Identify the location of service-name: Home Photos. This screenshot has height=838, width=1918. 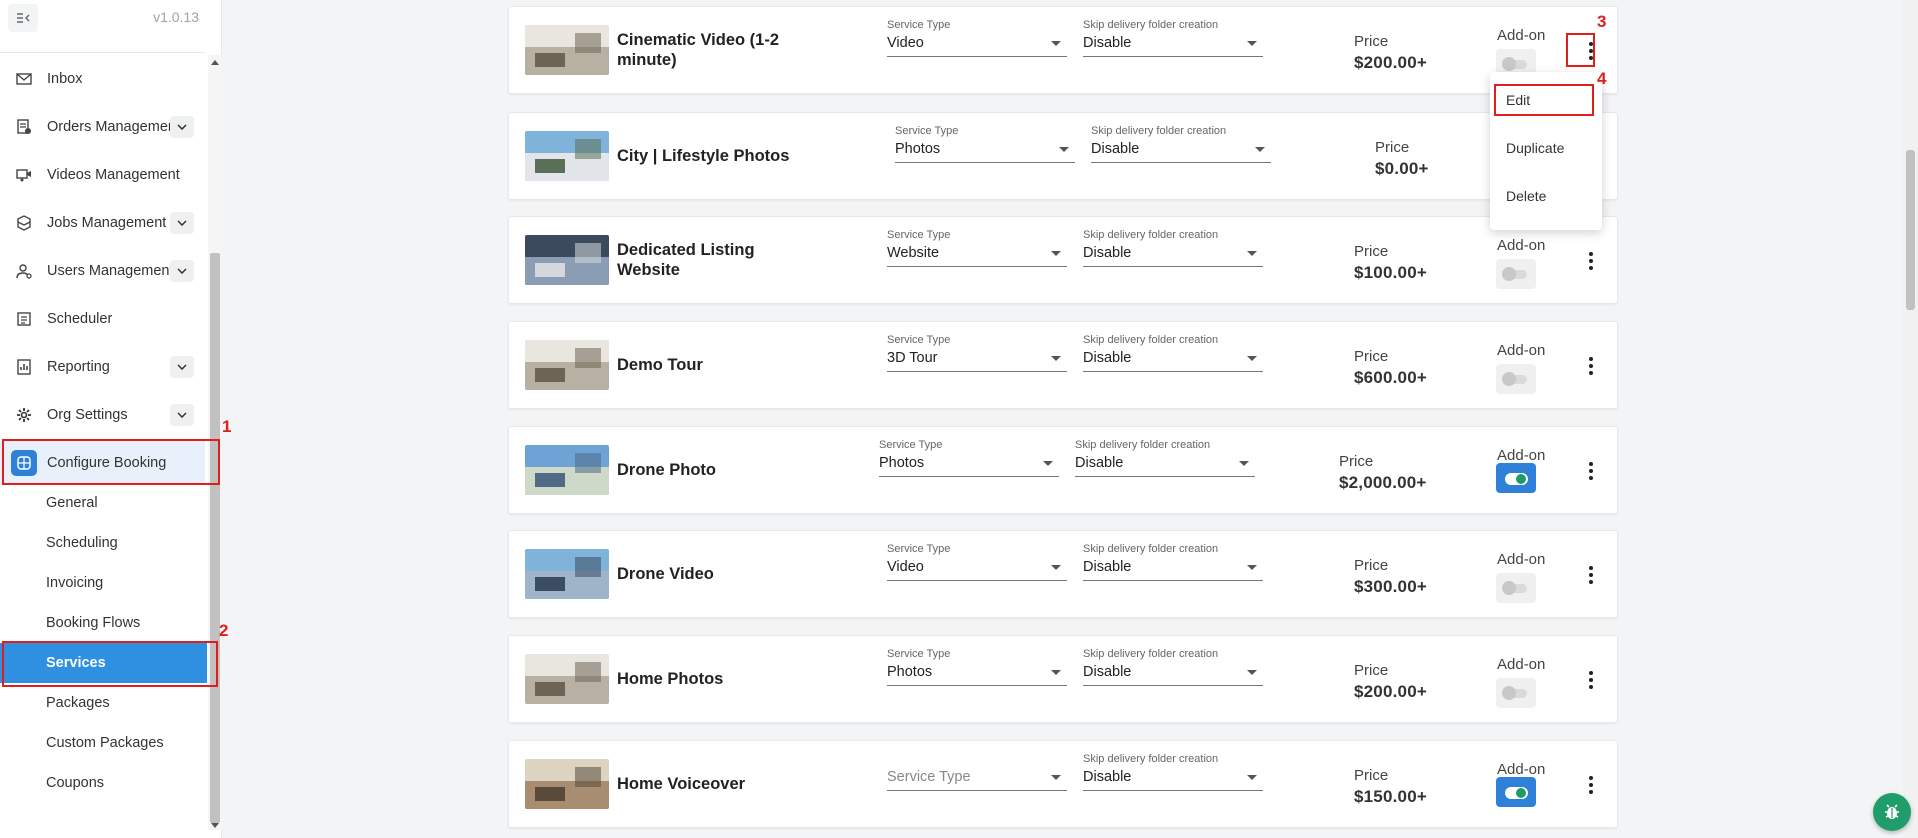
(712, 679).